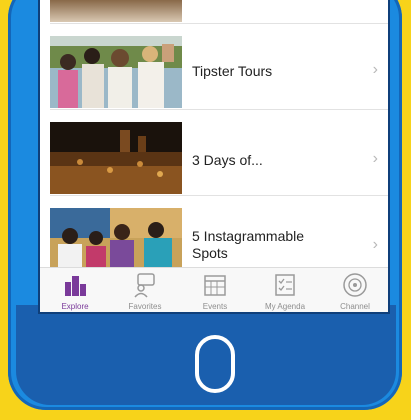  I want to click on list-item-title: Tipster Tours, so click(232, 71).